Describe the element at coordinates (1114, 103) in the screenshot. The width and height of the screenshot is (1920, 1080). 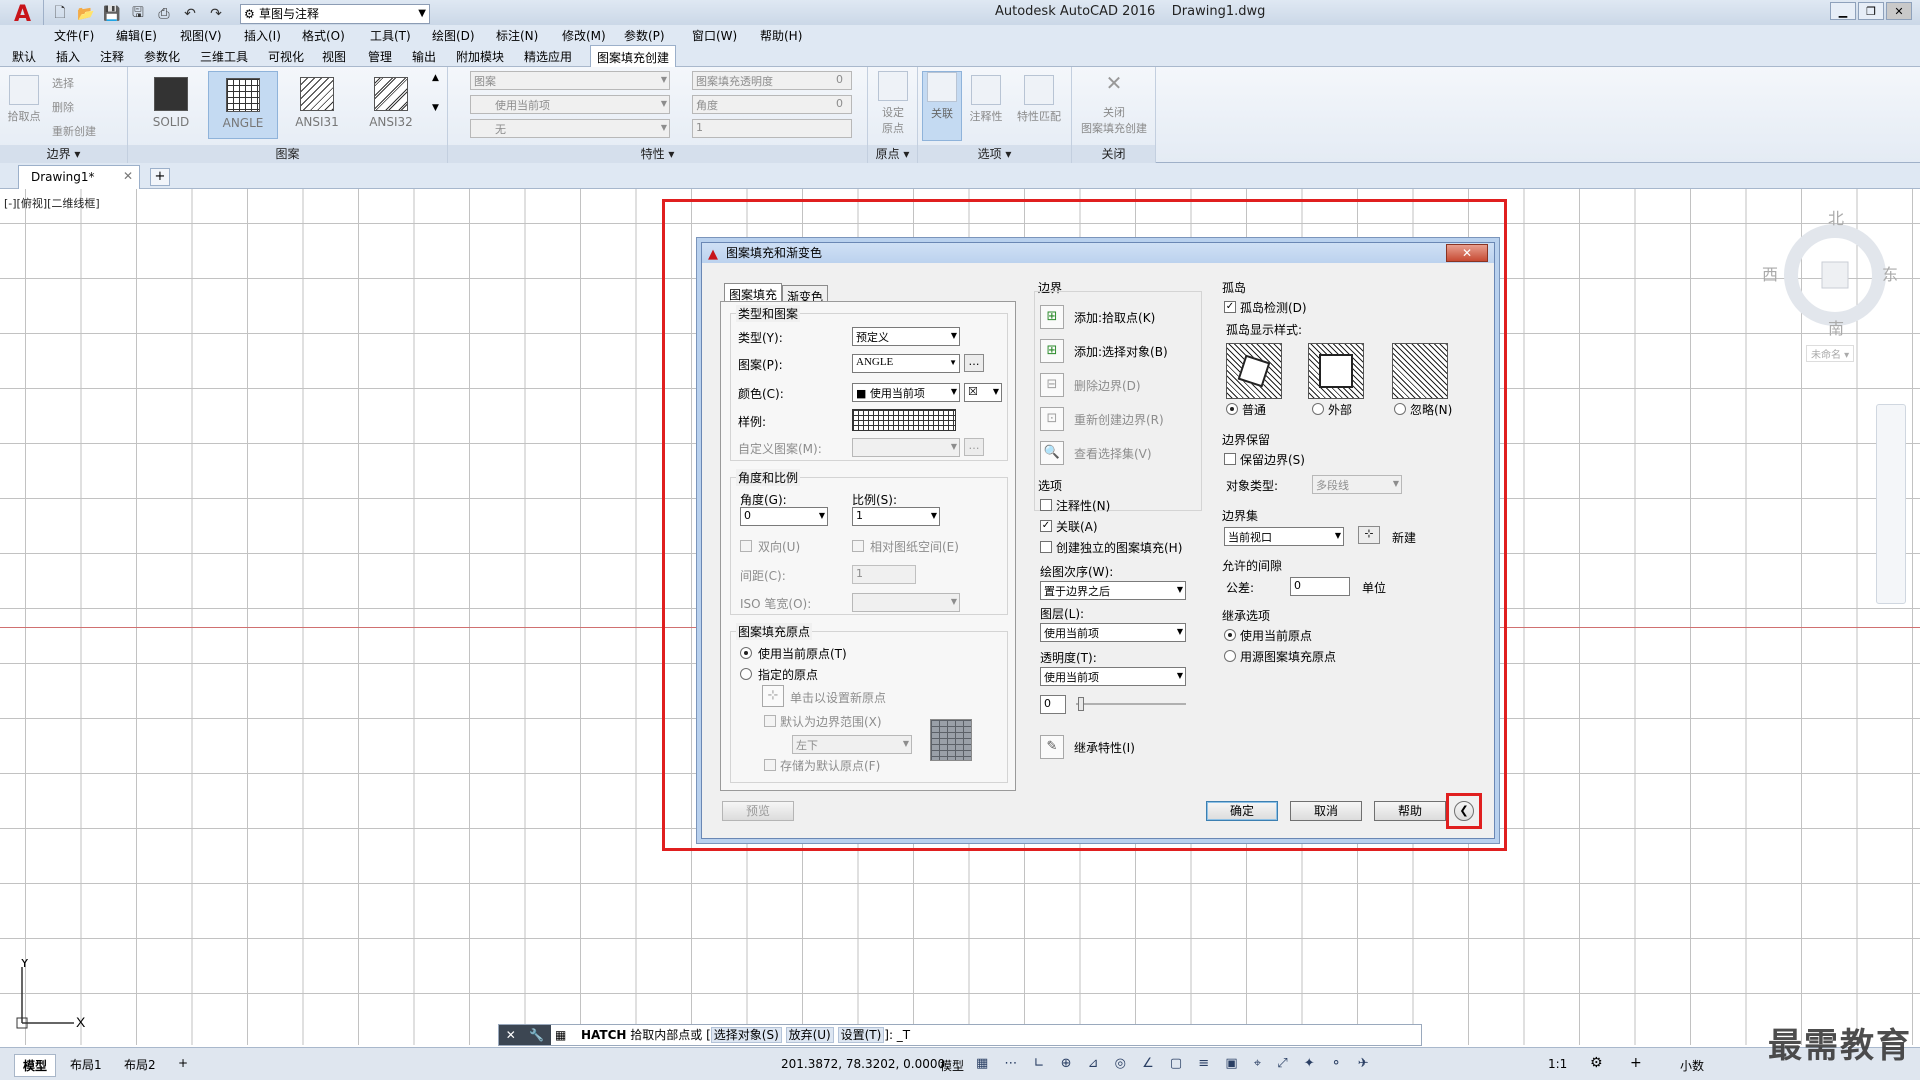
I see `close-hatch-button: ✕ 关闭 图案填充创建` at that location.